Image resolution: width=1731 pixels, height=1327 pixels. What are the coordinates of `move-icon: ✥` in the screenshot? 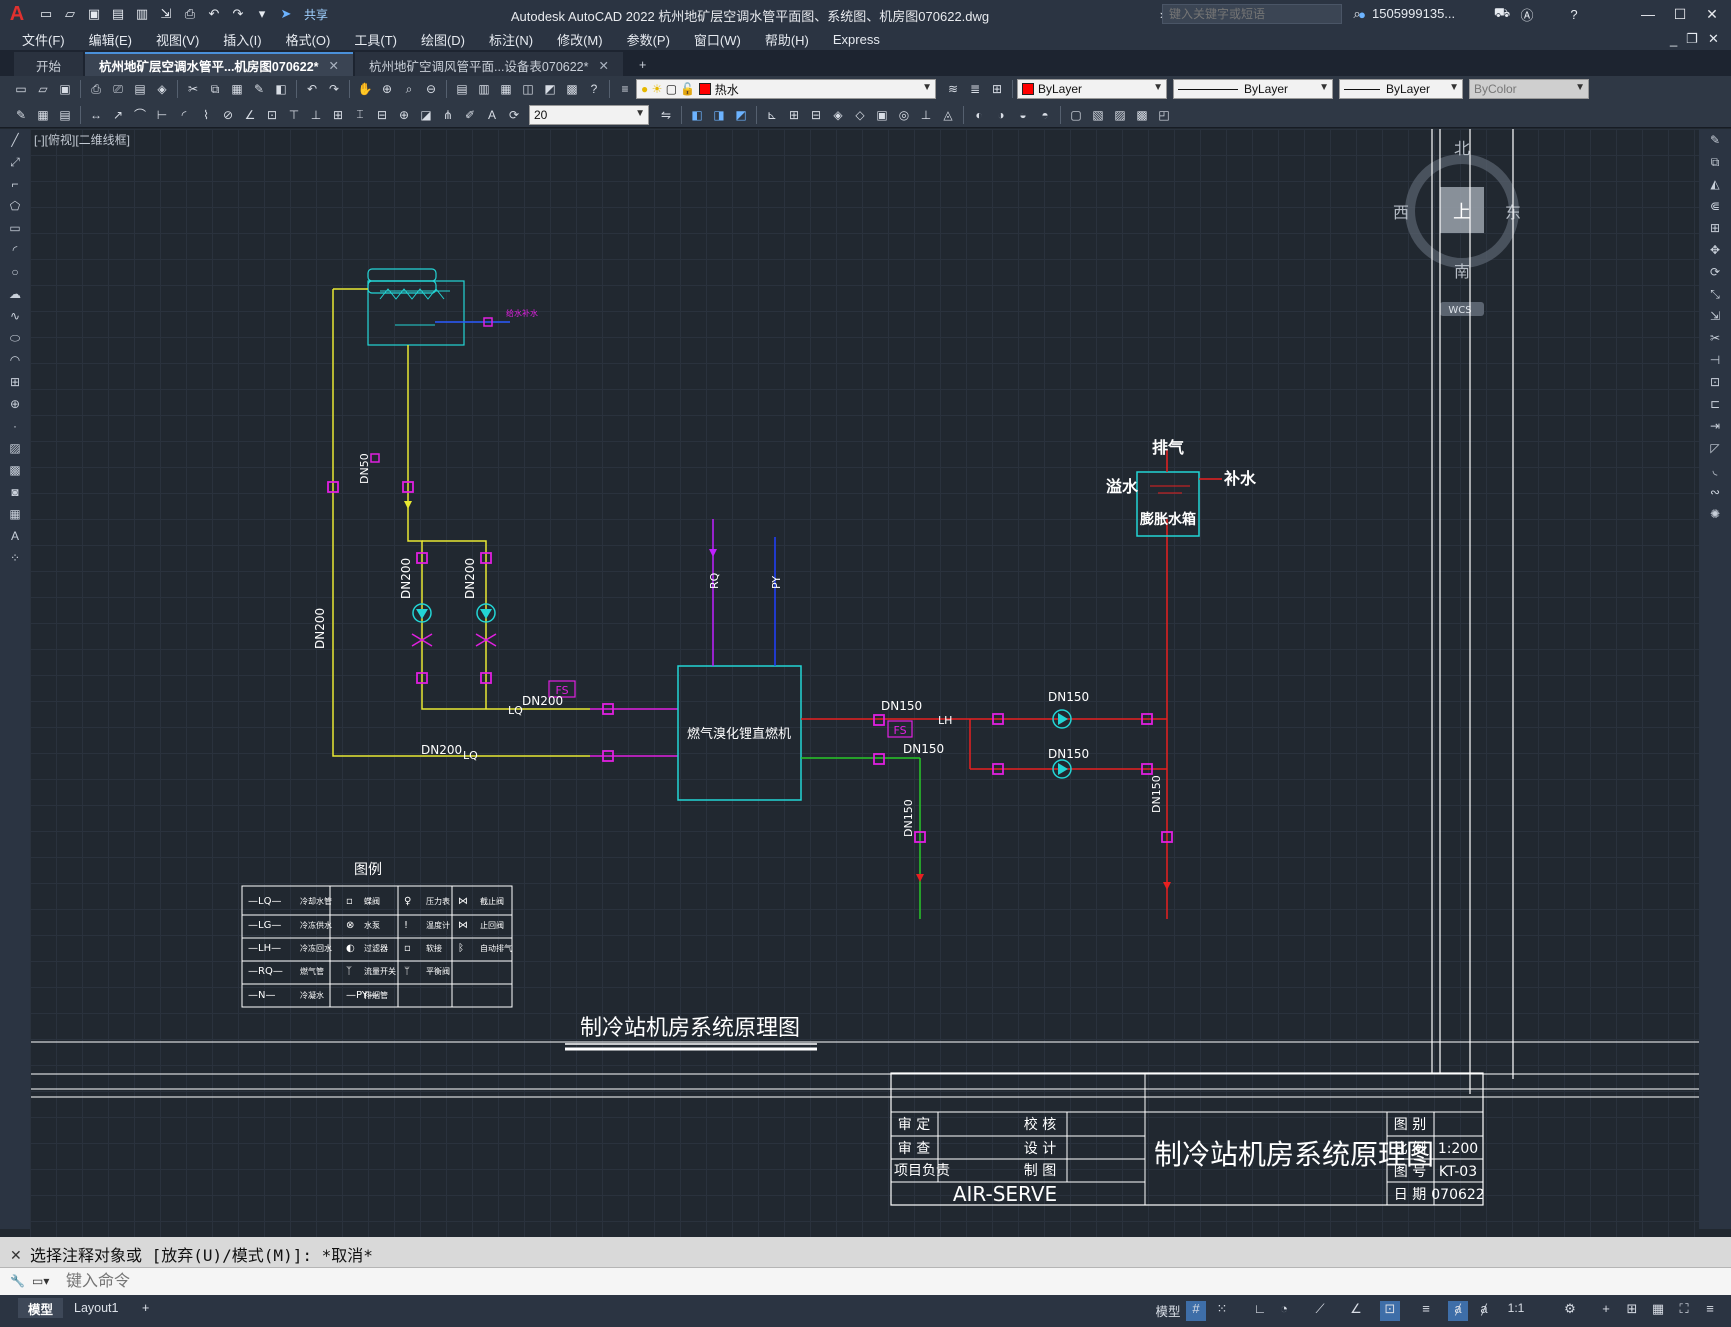 It's located at (1715, 252).